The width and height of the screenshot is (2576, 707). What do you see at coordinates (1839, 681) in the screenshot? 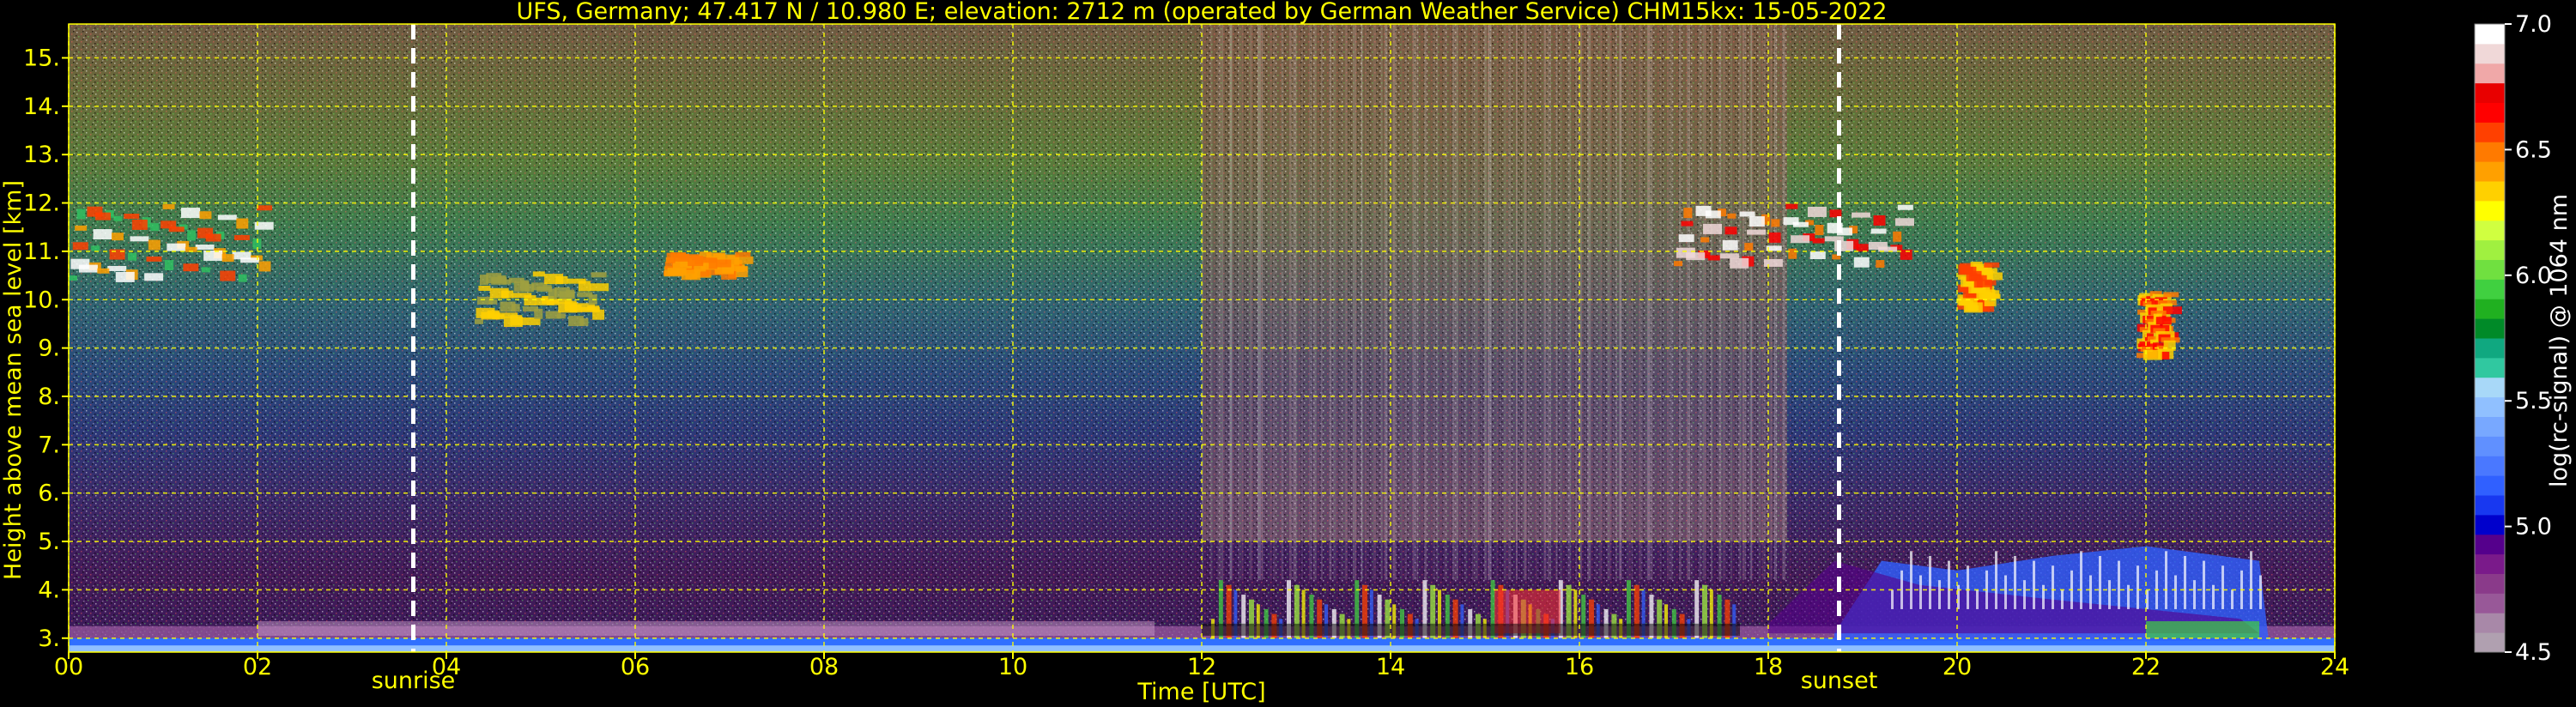
I see `sunset-label: sunset` at bounding box center [1839, 681].